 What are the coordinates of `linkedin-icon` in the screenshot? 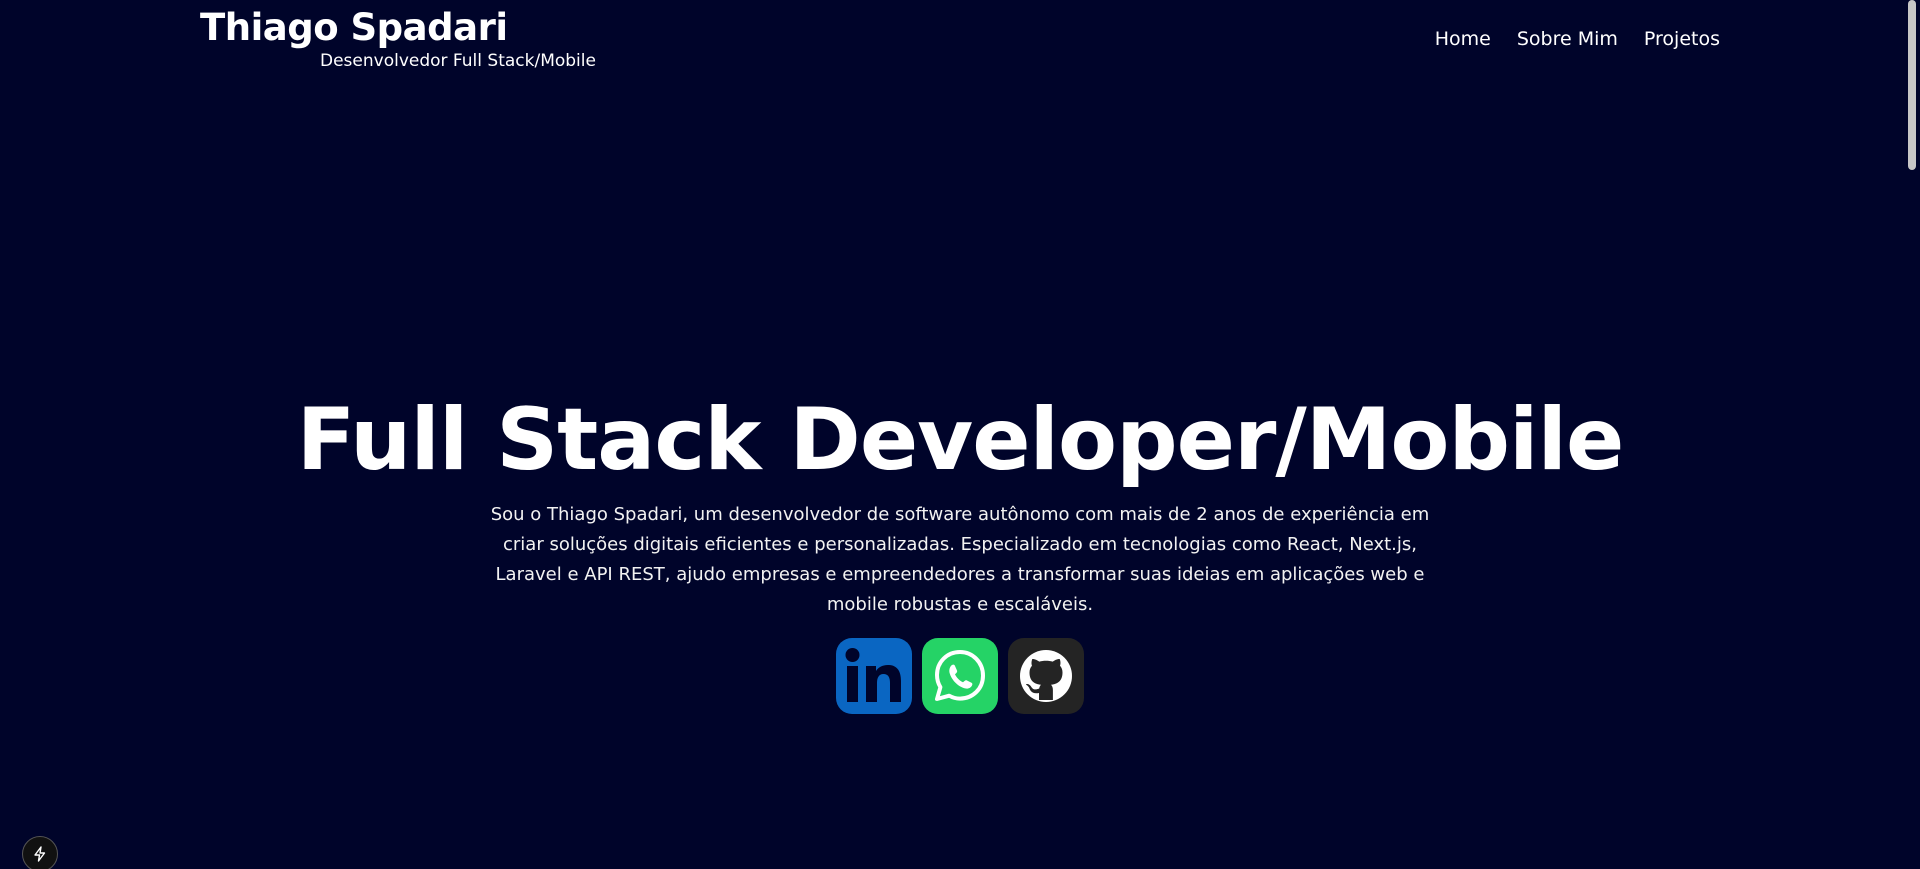 It's located at (873, 675).